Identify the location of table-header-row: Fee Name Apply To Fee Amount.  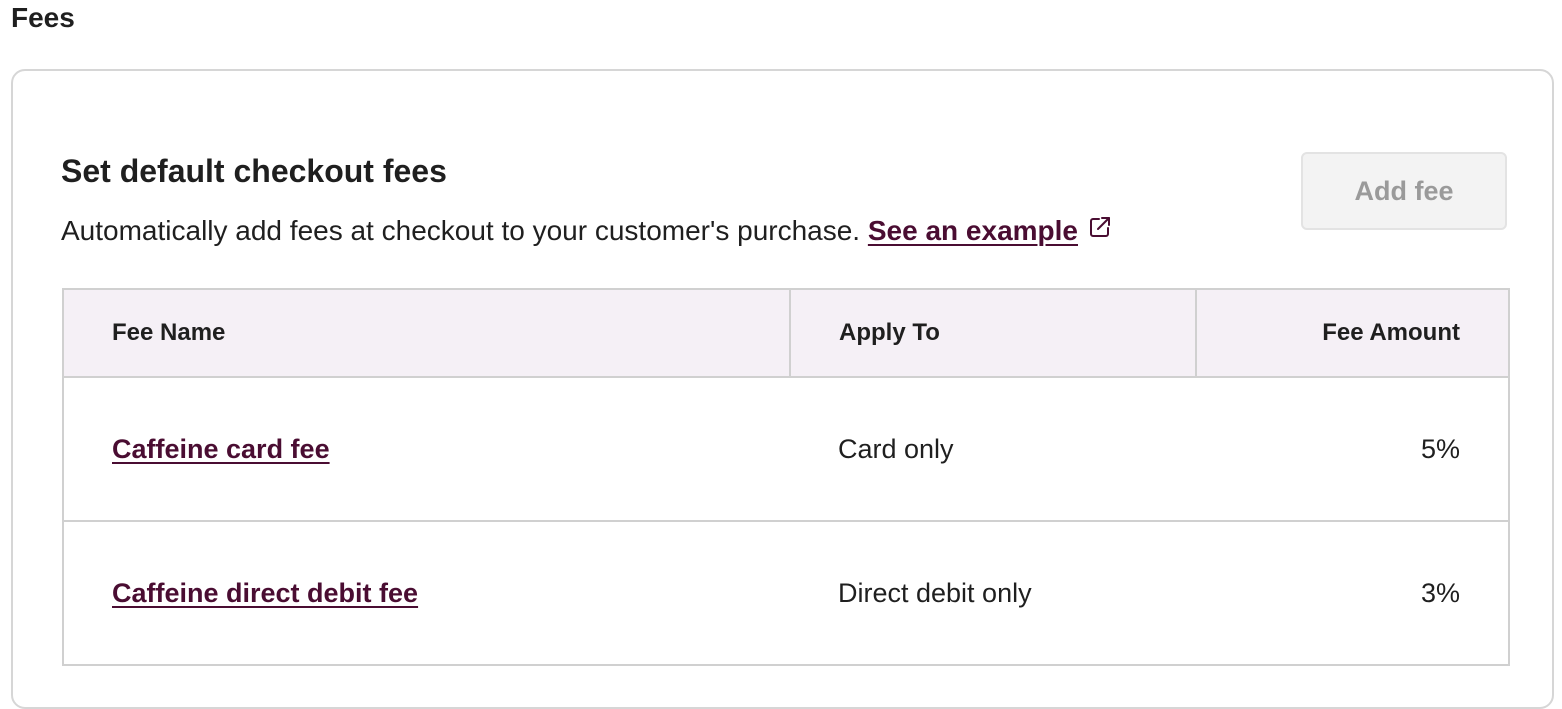
(786, 333).